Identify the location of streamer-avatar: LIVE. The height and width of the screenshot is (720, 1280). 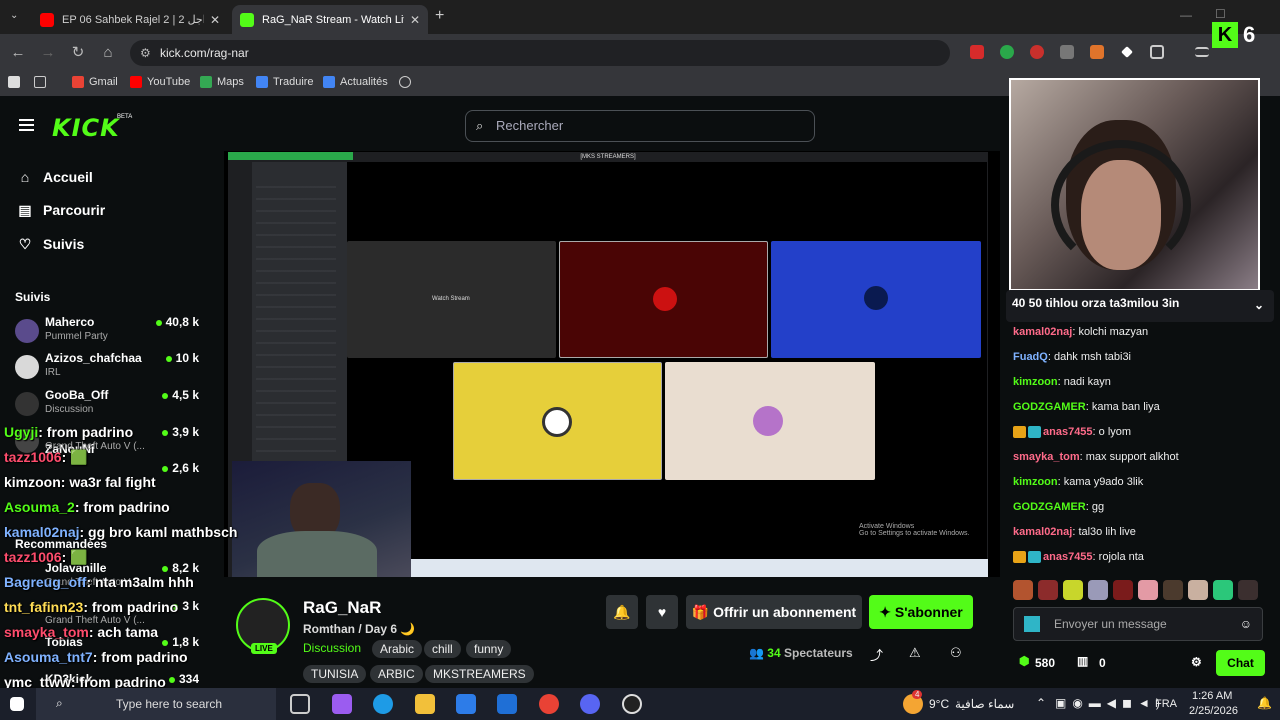
(263, 626).